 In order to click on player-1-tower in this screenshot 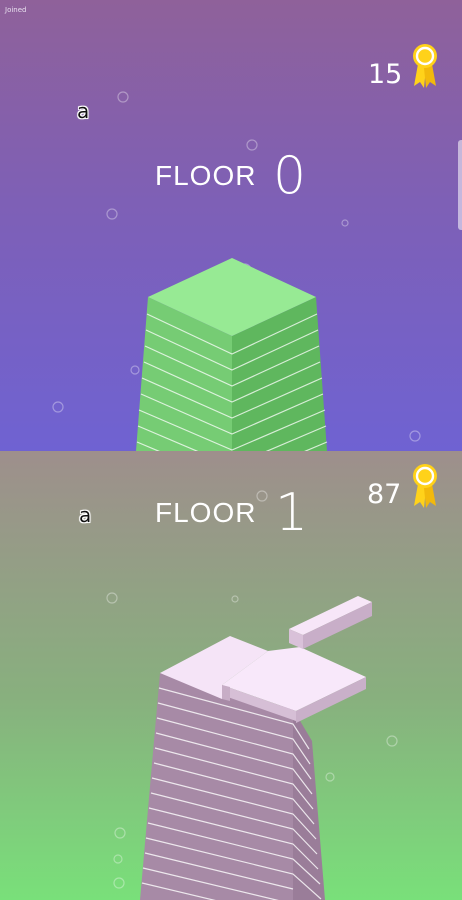, I will do `click(232, 354)`.